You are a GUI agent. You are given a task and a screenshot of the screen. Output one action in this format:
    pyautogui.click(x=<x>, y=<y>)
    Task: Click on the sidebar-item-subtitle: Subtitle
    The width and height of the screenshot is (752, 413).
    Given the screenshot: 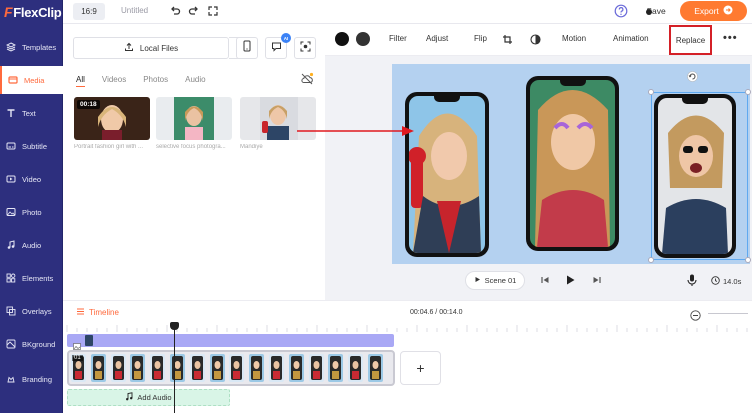 What is the action you would take?
    pyautogui.click(x=31, y=146)
    